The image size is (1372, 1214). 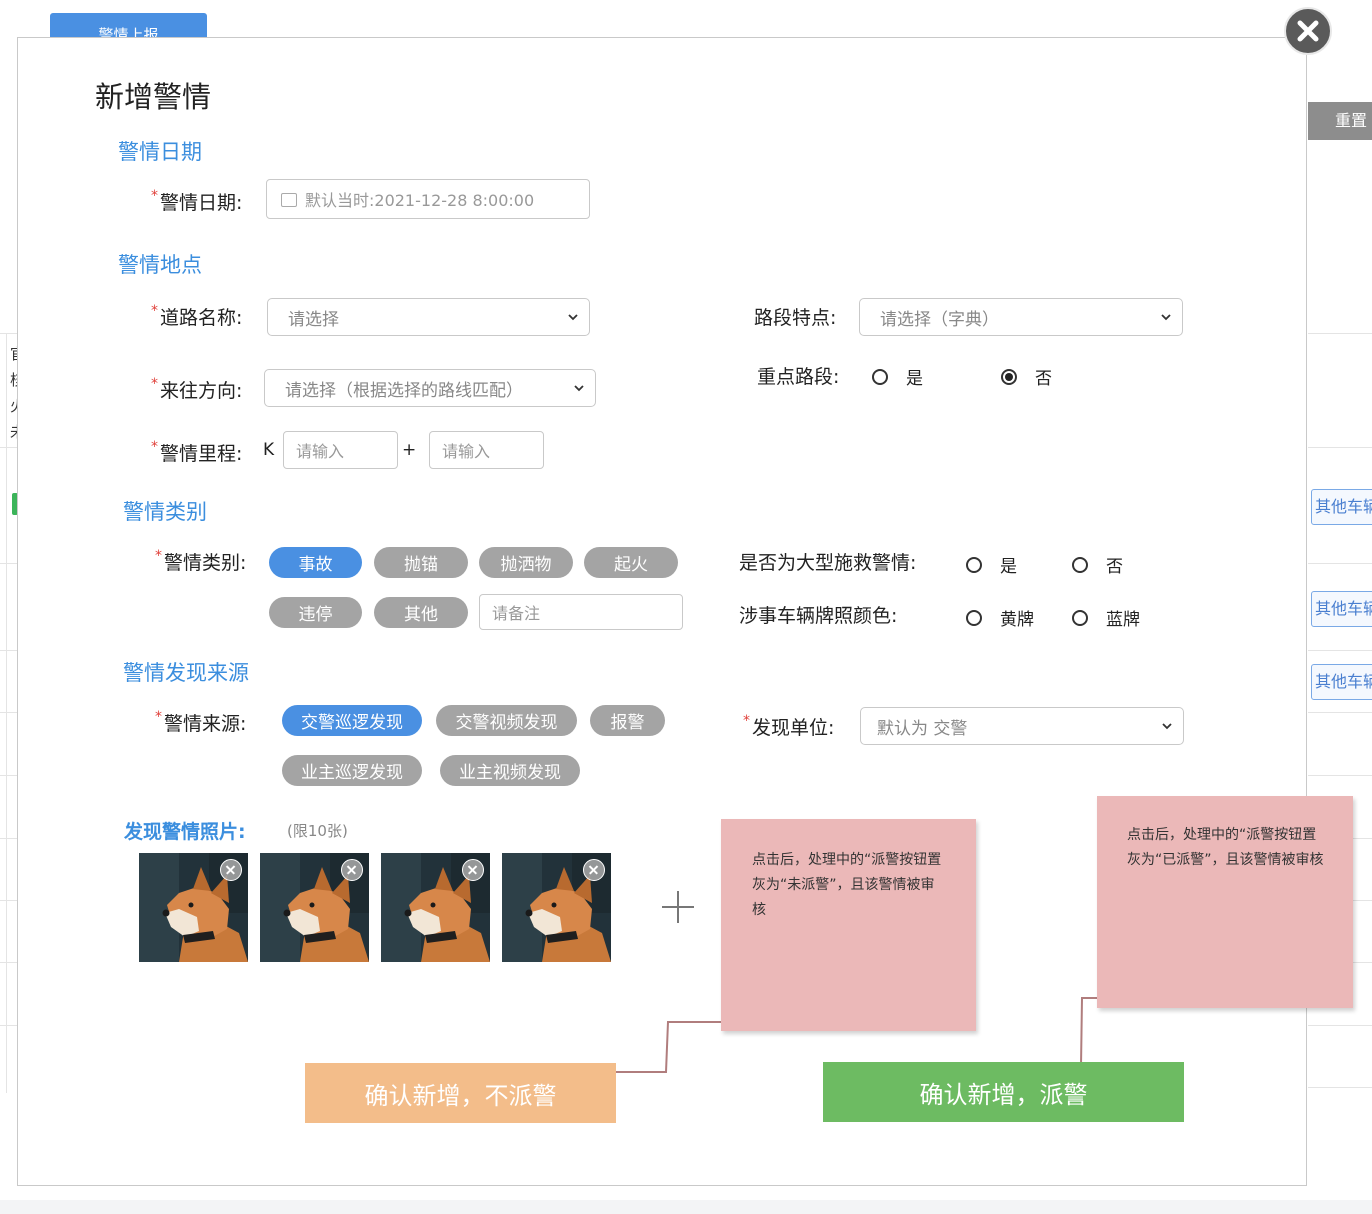 I want to click on confirm-dispatch-button: 确认新增，派警, so click(x=1003, y=1092).